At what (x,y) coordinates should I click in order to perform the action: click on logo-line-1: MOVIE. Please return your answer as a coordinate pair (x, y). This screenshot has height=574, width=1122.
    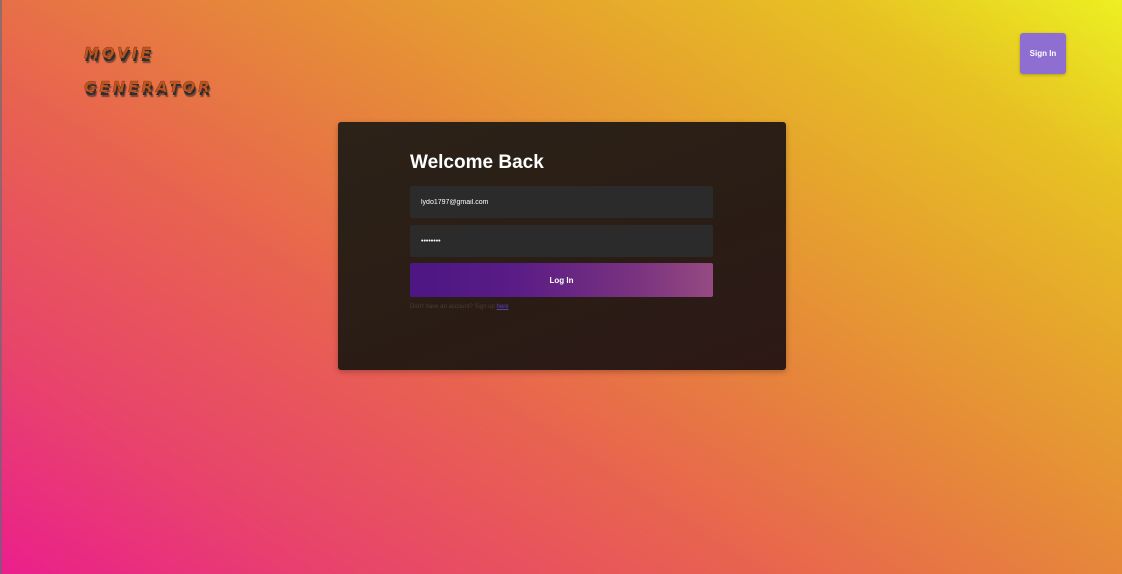
    Looking at the image, I should click on (119, 53).